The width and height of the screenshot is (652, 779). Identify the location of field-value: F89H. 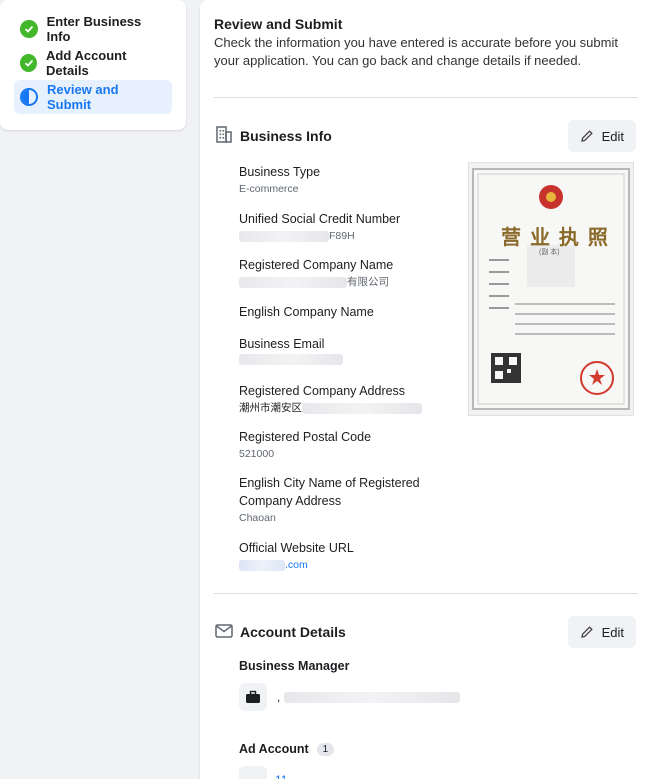
(344, 236).